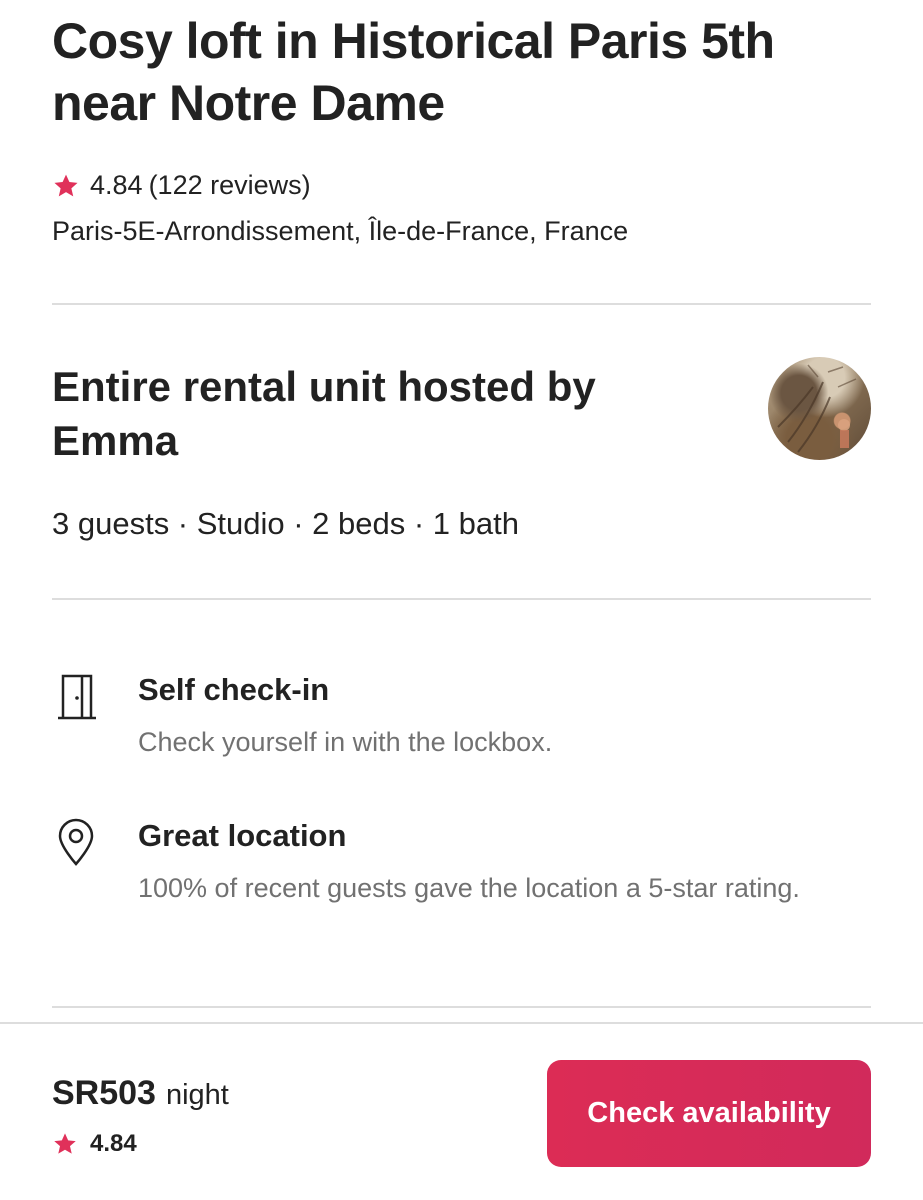 The image size is (923, 1200). Describe the element at coordinates (324, 413) in the screenshot. I see `host-title: Entire rental unit hosted by Emma` at that location.